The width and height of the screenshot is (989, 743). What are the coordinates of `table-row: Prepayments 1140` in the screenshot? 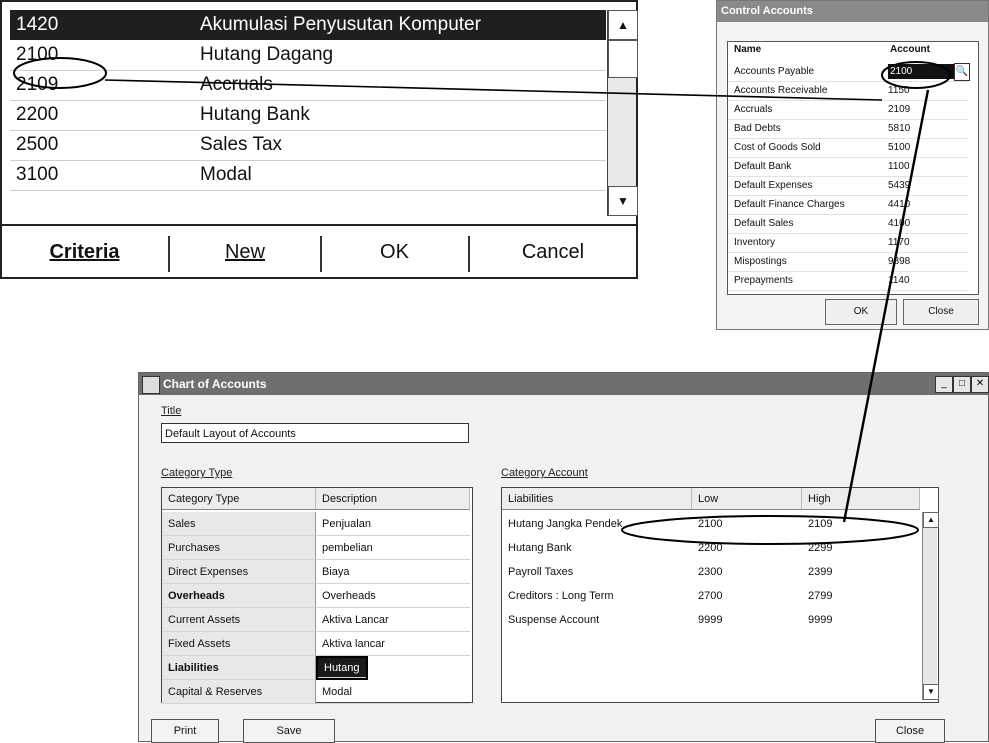 It's located at (848, 281).